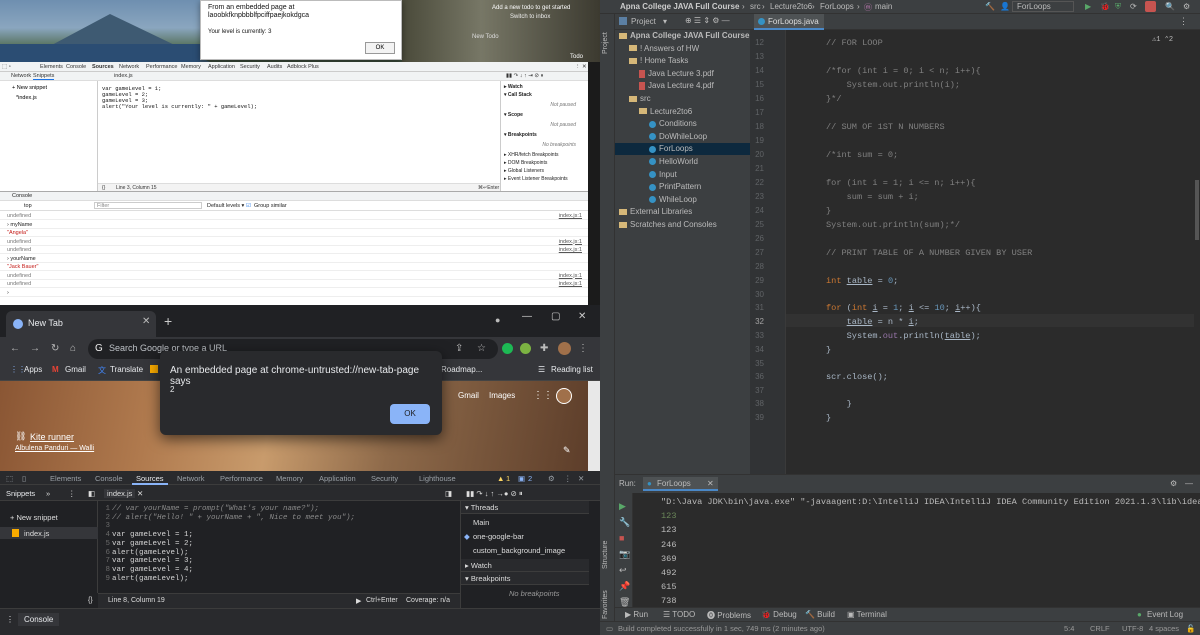  I want to click on new-tab-plus-icon: +, so click(168, 321).